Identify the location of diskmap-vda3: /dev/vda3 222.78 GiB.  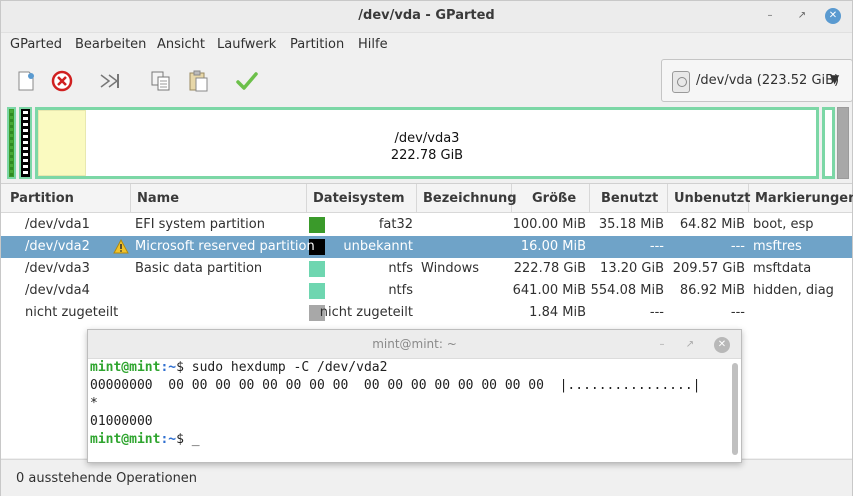
(427, 143).